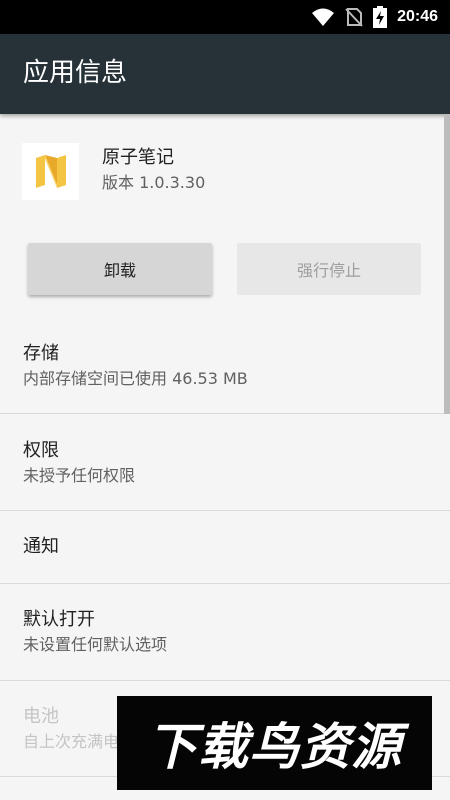 The image size is (450, 800). I want to click on page-title: 应用信息, so click(75, 73).